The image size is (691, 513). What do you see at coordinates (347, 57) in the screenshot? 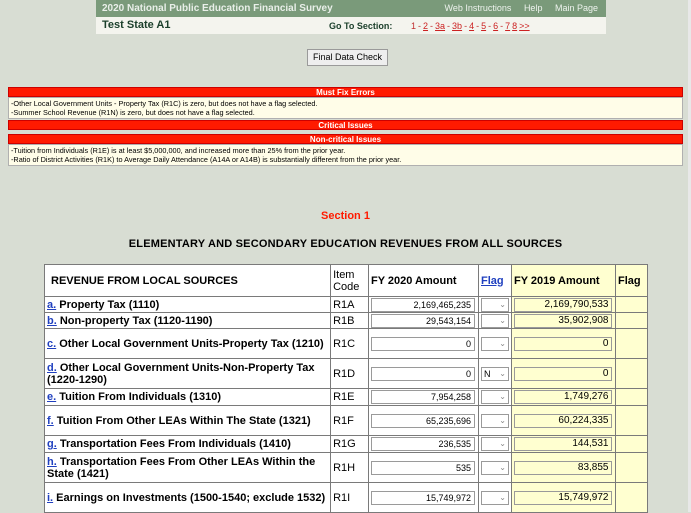
I see `final-data-check-button: Final Data Check` at bounding box center [347, 57].